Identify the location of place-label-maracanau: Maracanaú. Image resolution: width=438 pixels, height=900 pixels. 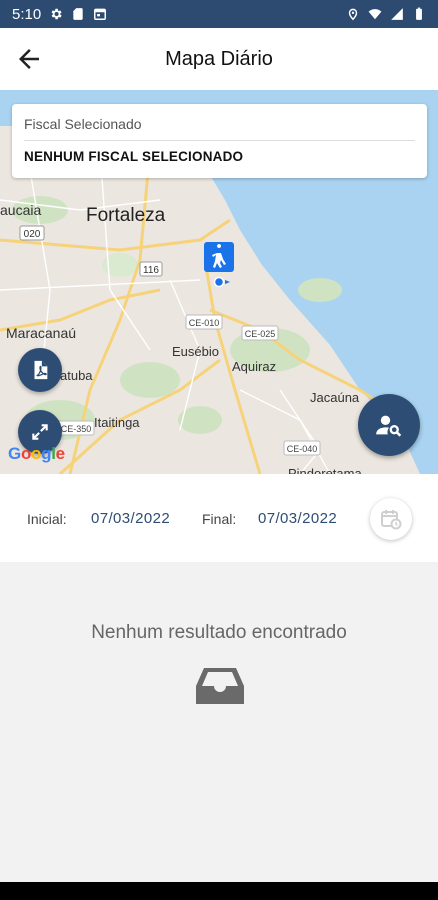
(41, 333).